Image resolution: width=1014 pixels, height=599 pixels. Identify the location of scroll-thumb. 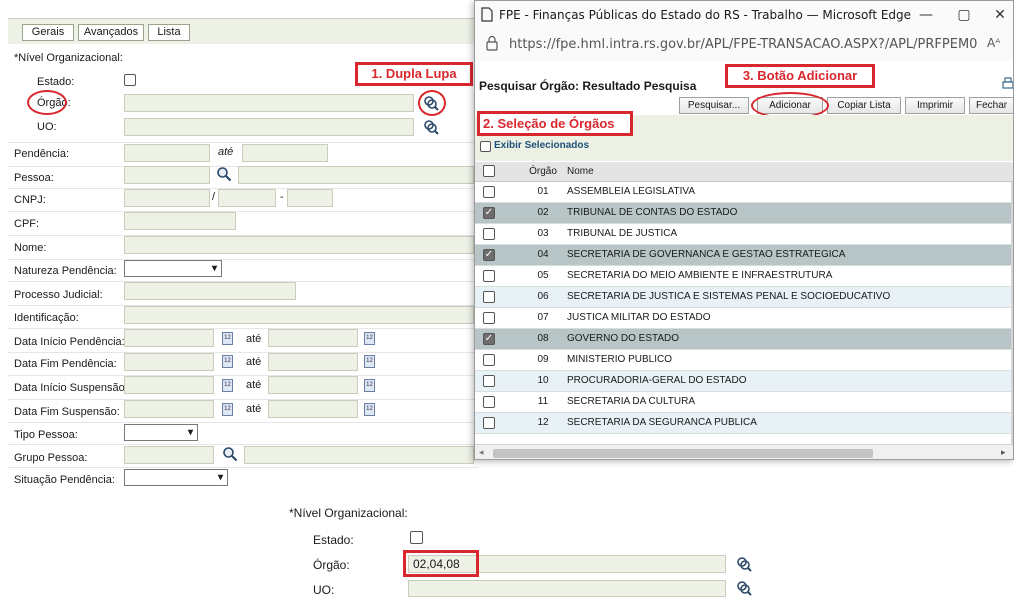
(683, 453).